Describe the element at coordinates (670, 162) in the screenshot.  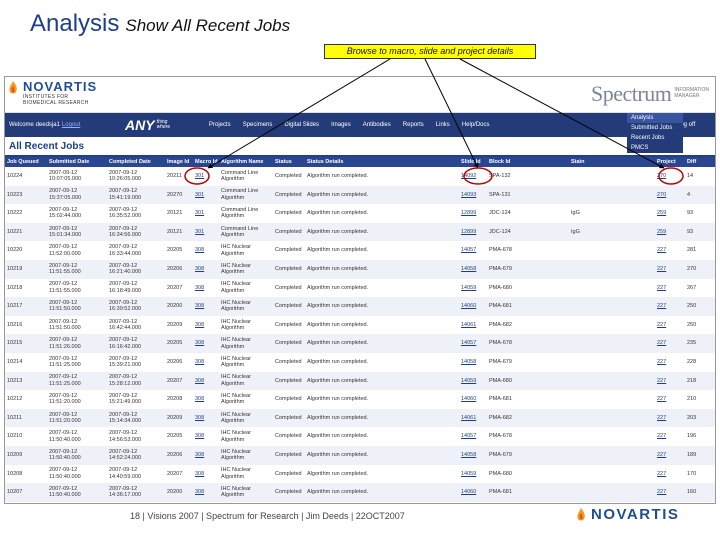
I see `col-project: Project` at that location.